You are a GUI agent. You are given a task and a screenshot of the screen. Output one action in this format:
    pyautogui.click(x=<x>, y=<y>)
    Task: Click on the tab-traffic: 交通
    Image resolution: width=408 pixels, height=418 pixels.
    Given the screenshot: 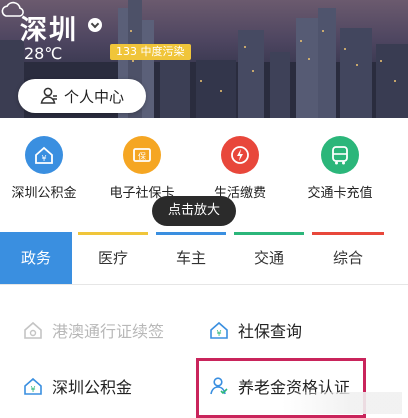 What is the action you would take?
    pyautogui.click(x=269, y=258)
    